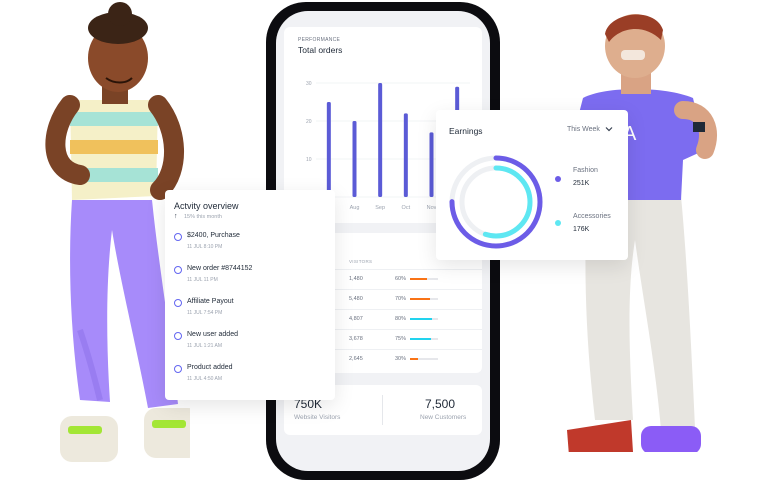  Describe the element at coordinates (443, 417) in the screenshot. I see `new-customers-label: New Customers` at that location.